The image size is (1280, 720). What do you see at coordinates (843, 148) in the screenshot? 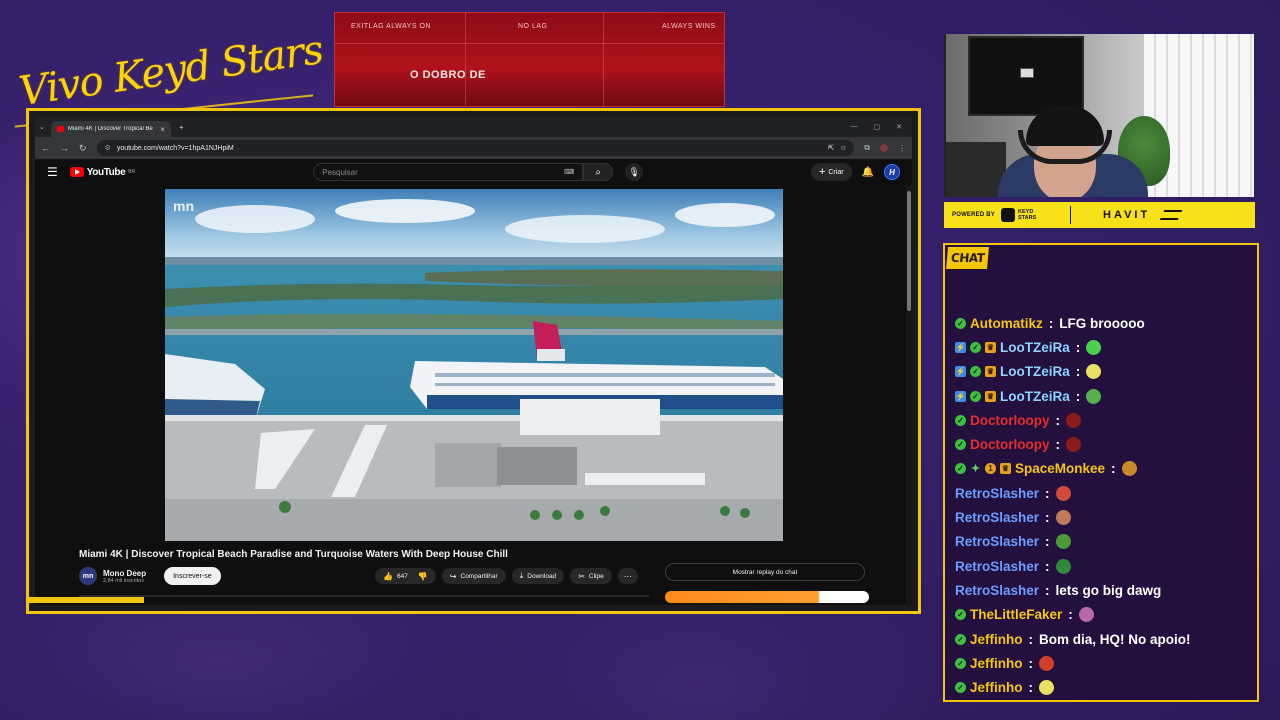
I see `bookmark-star-icon: ☆` at bounding box center [843, 148].